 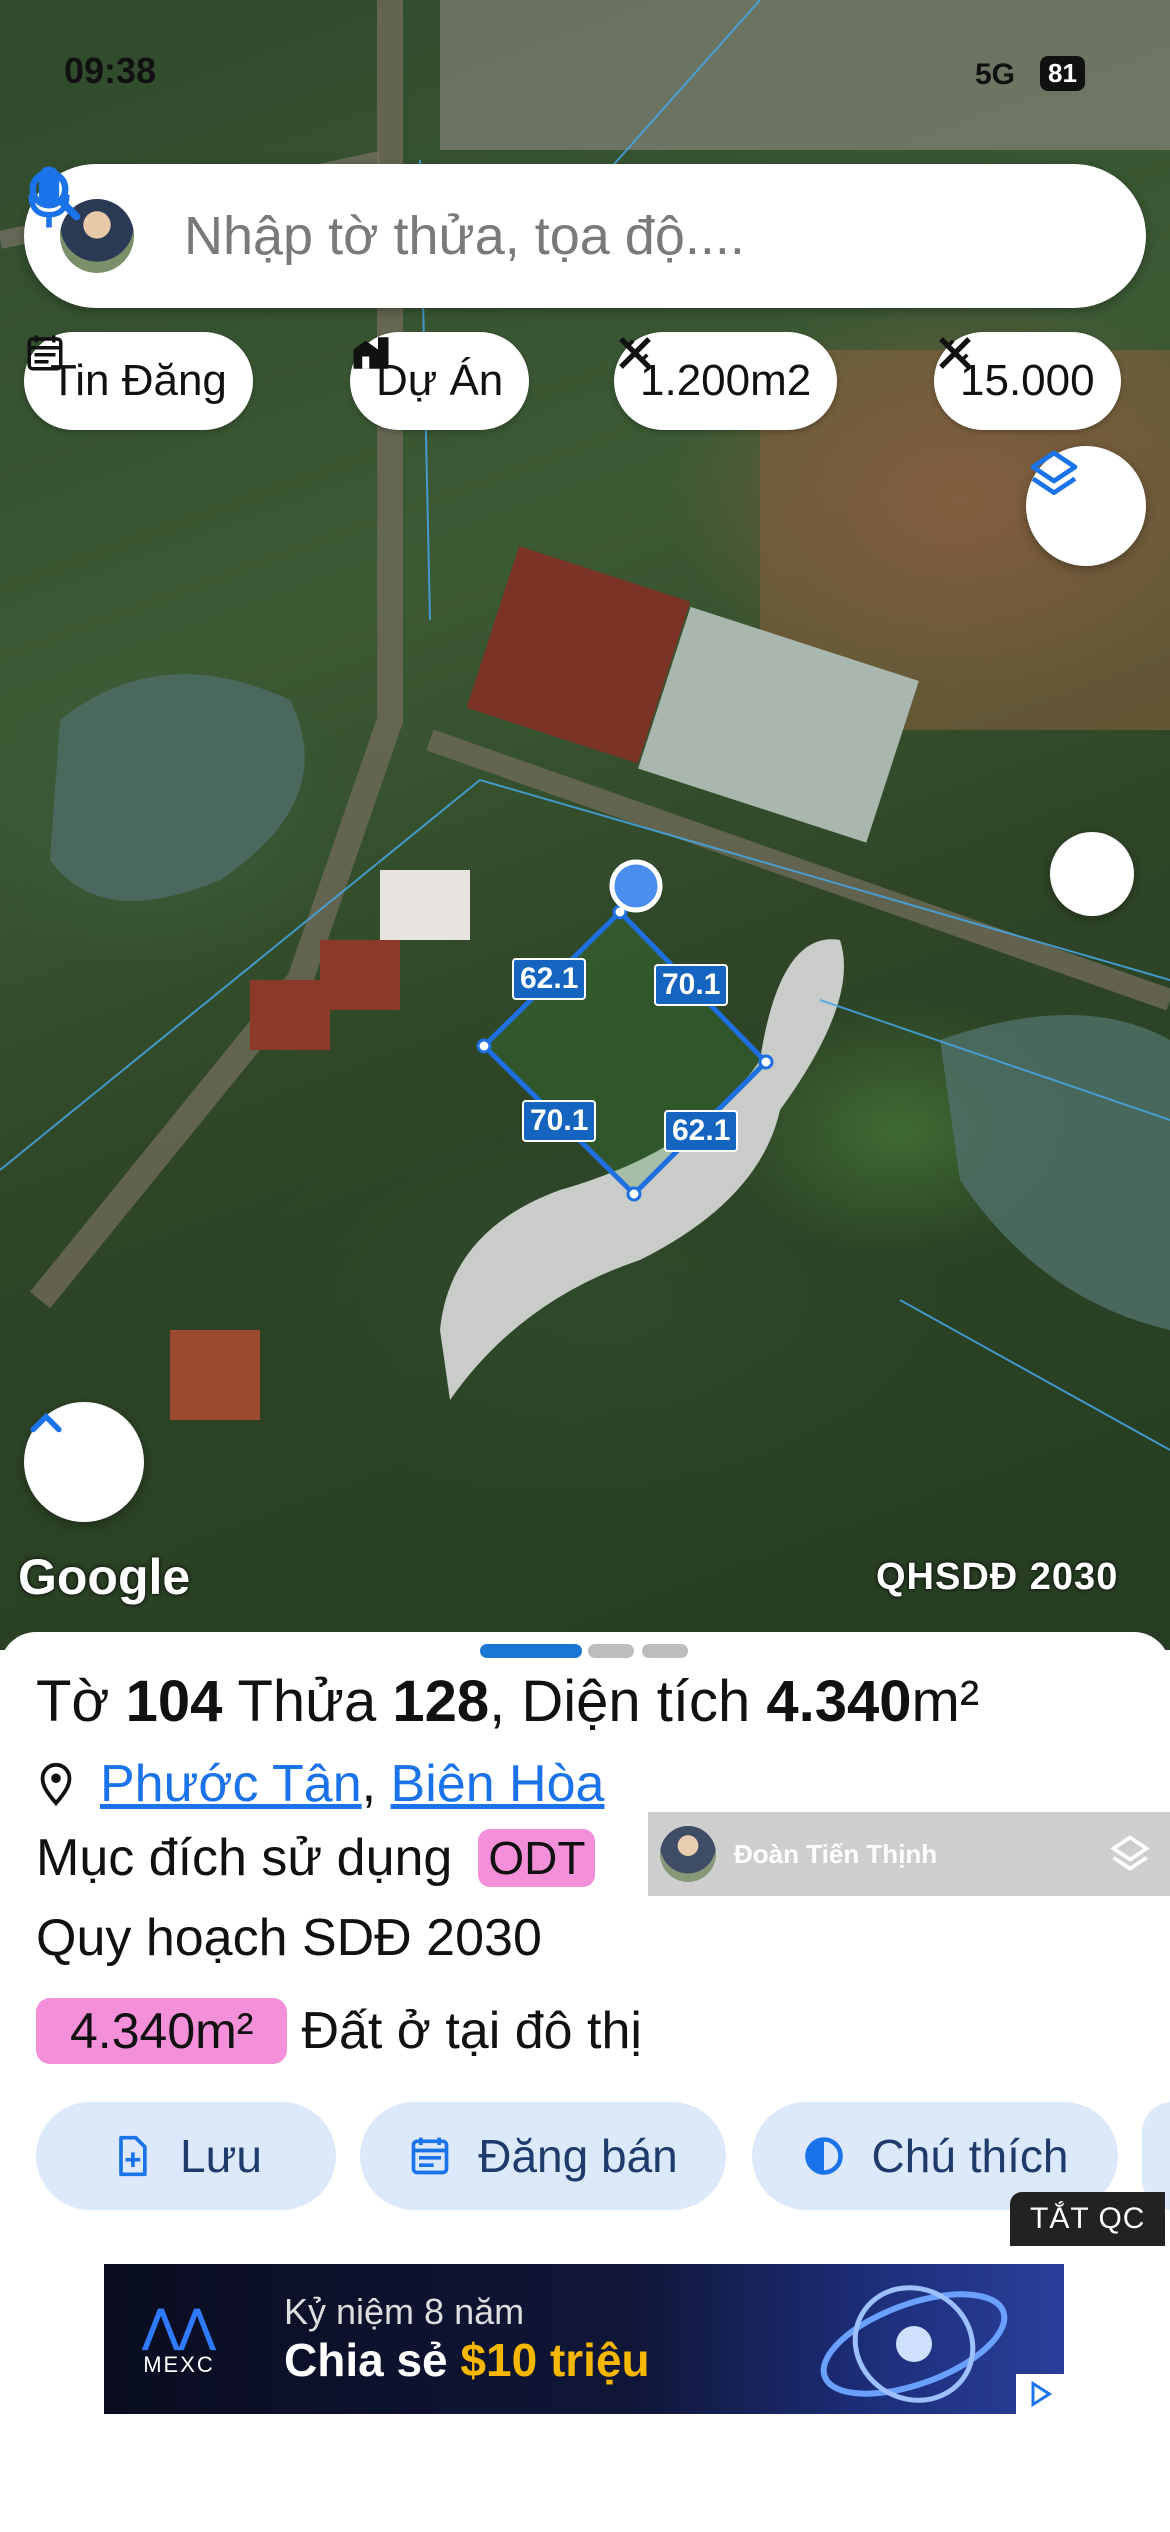 What do you see at coordinates (531, 1651) in the screenshot?
I see `page-indicator-active` at bounding box center [531, 1651].